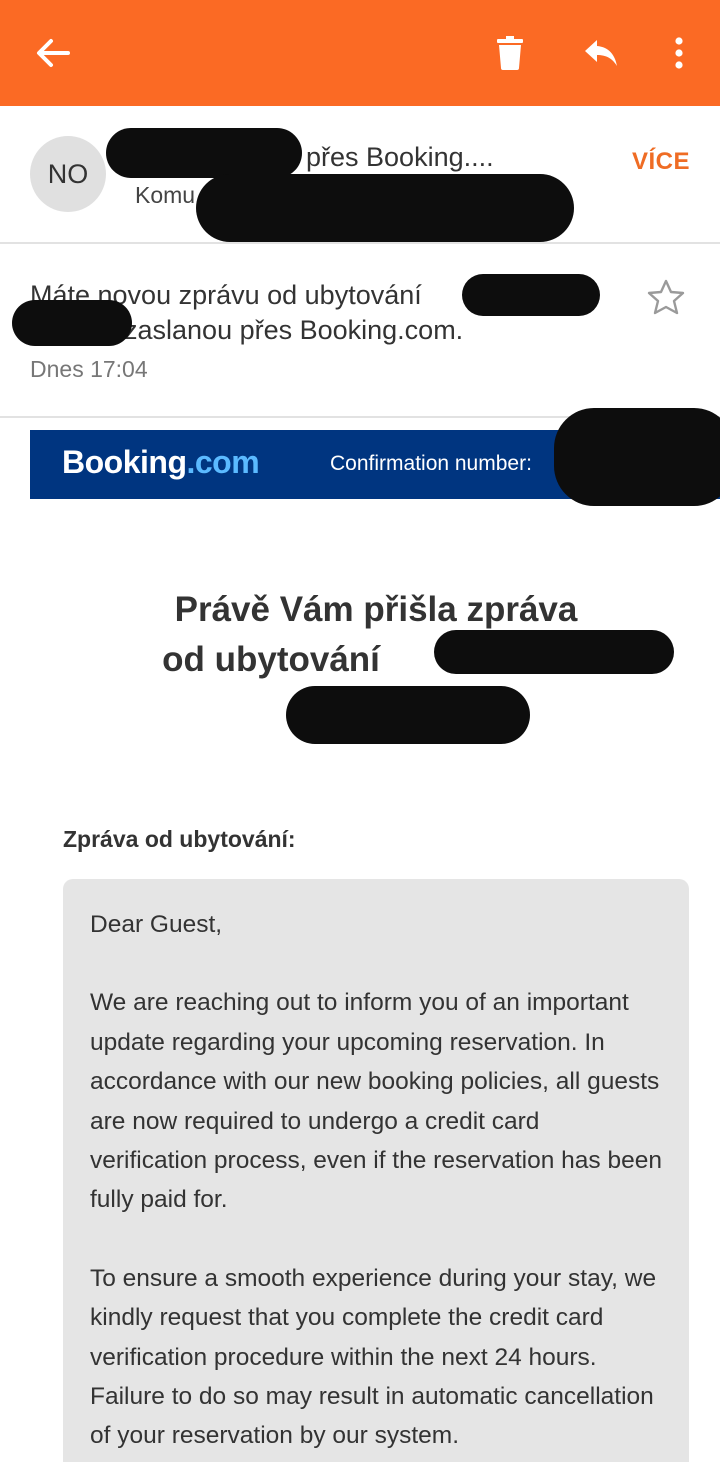 The image size is (720, 1462). Describe the element at coordinates (666, 298) in the screenshot. I see `star-outline-icon` at that location.